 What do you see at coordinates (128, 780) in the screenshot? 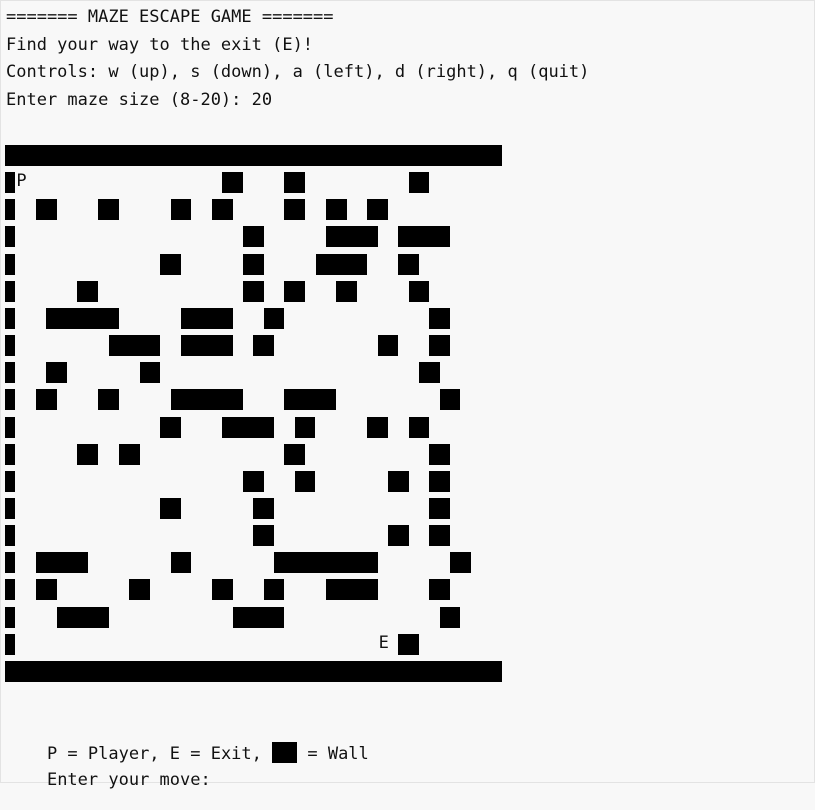
I see `move-prompt-text: Enter your move:` at bounding box center [128, 780].